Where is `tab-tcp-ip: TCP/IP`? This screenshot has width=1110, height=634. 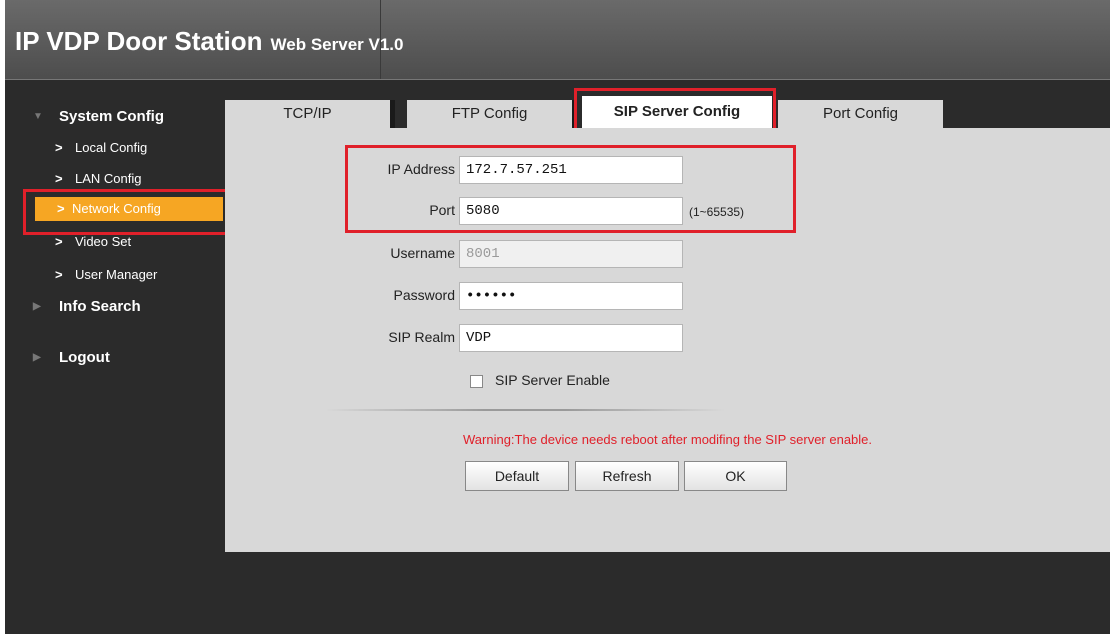
tab-tcp-ip: TCP/IP is located at coordinates (310, 114).